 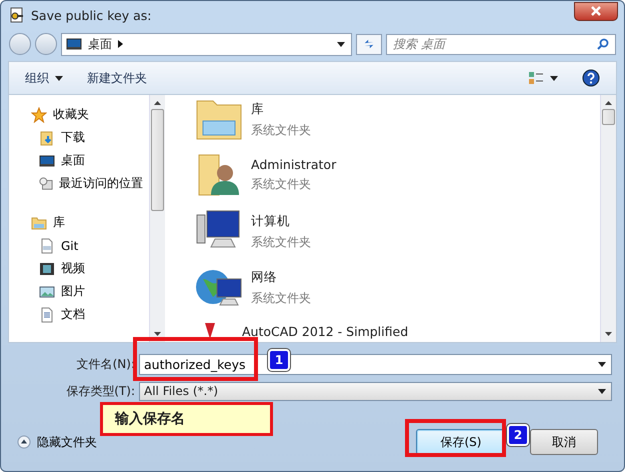 What do you see at coordinates (279, 360) in the screenshot?
I see `step-number-badge: 1` at bounding box center [279, 360].